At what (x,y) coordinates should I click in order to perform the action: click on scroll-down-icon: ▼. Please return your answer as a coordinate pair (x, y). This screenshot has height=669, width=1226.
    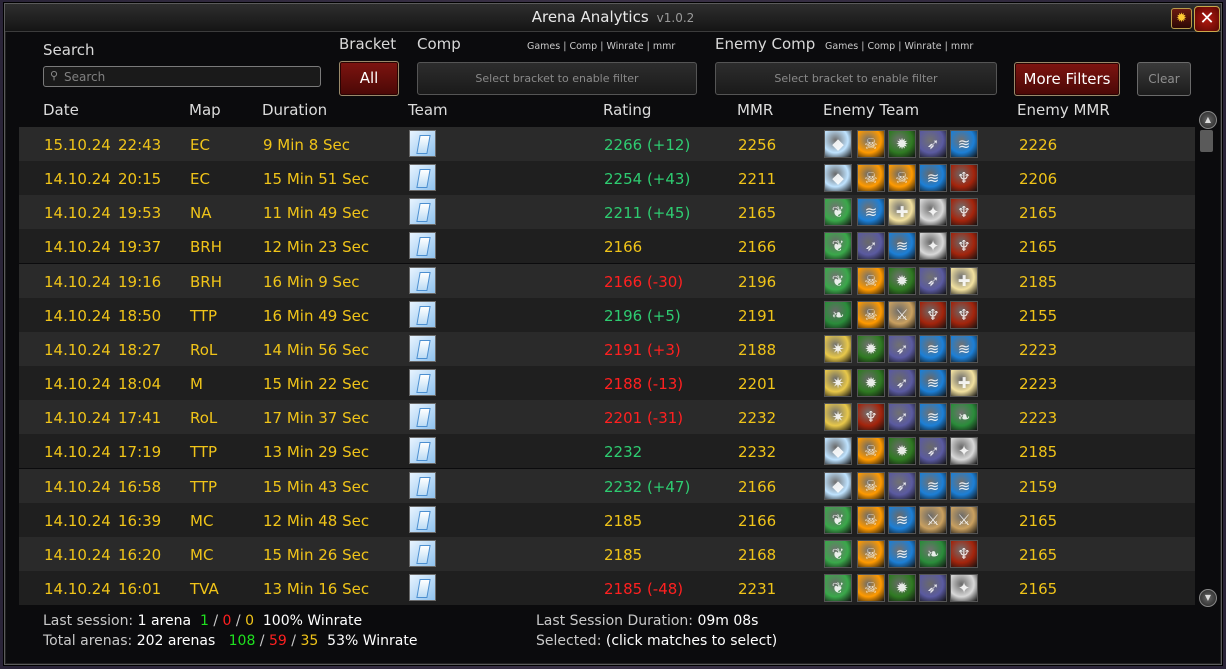
    Looking at the image, I should click on (1208, 598).